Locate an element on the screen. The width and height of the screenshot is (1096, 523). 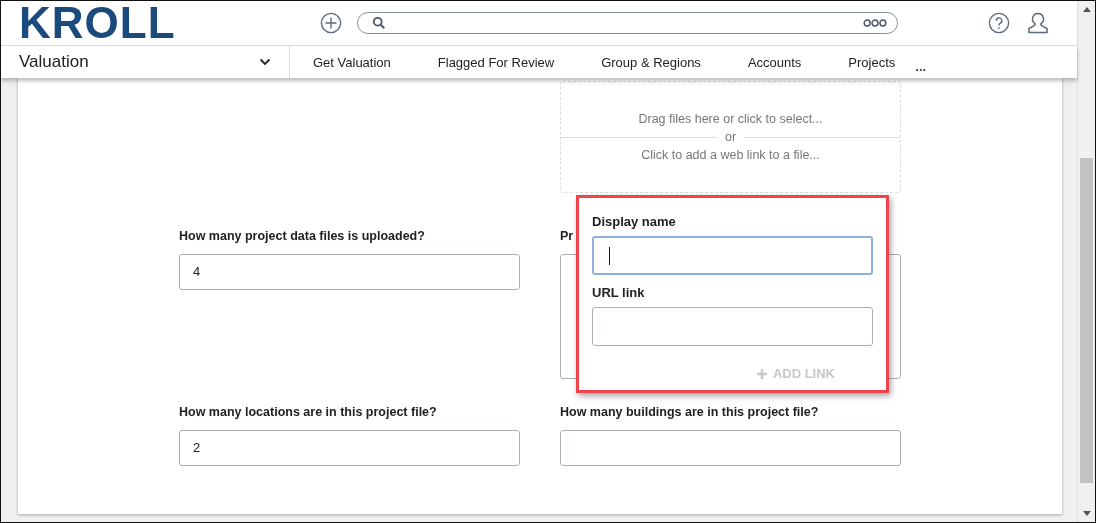
field-label: How many project data files is uploaded? is located at coordinates (302, 237).